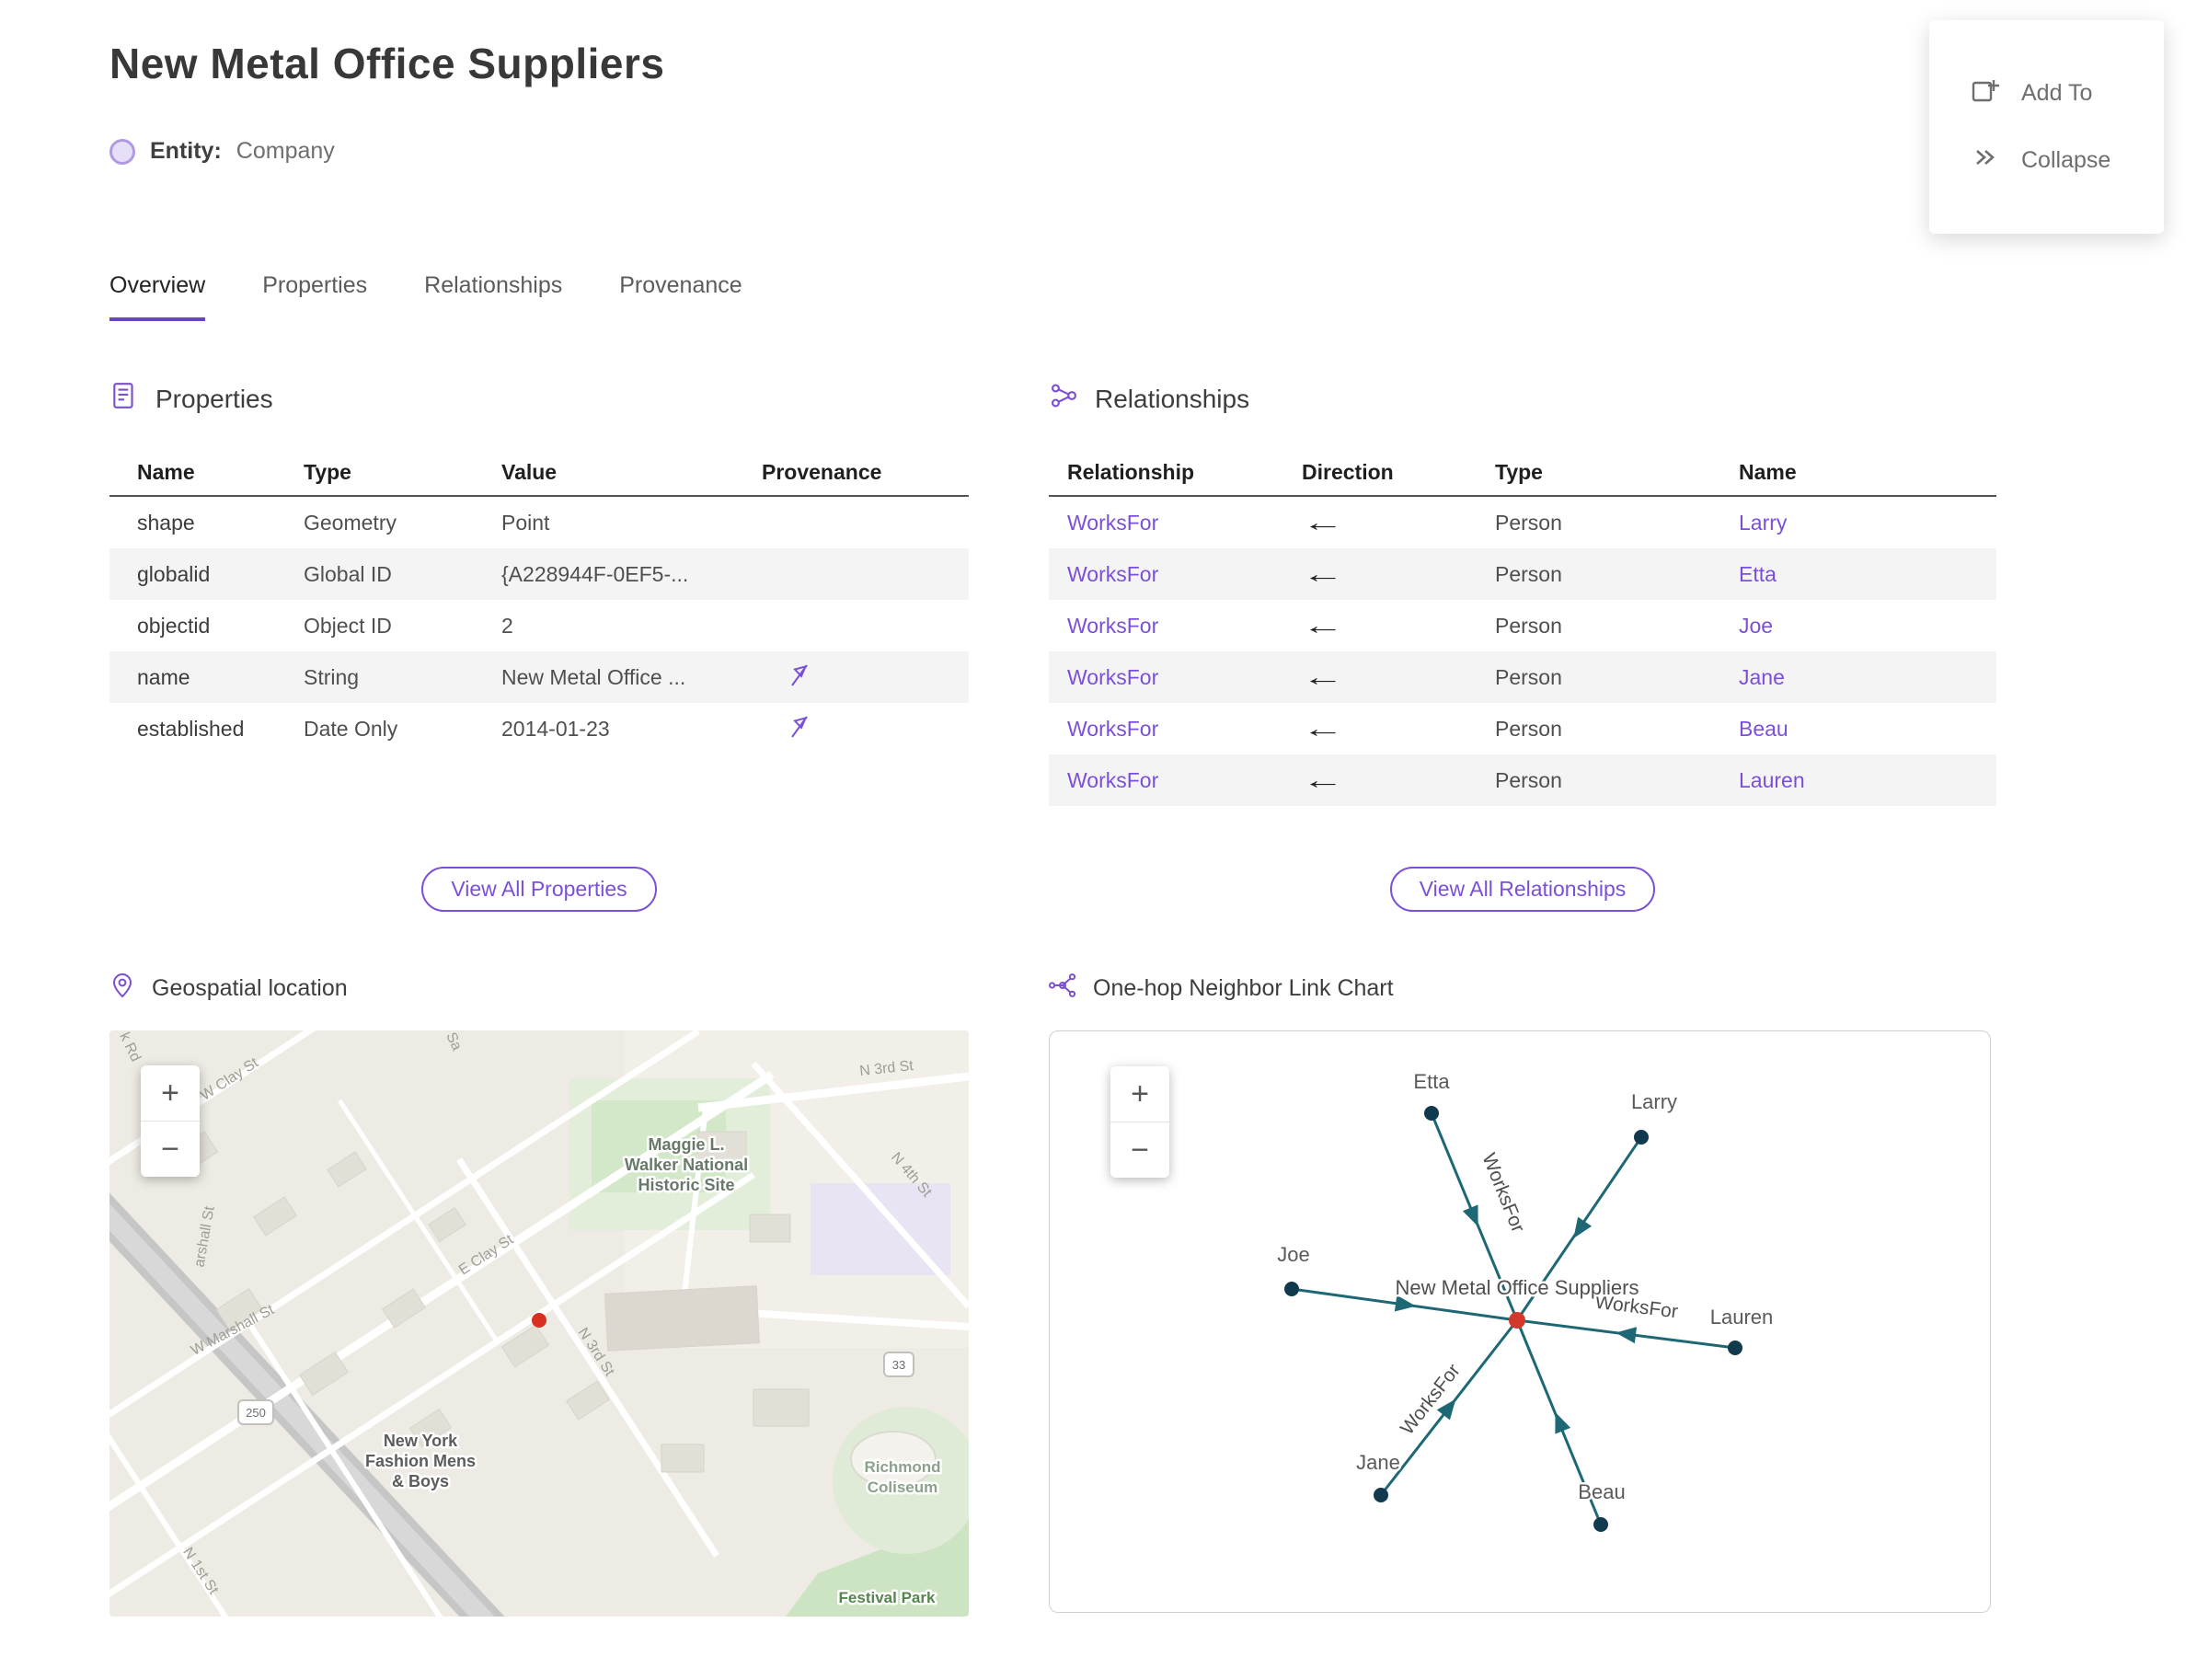  Describe the element at coordinates (420, 1481) in the screenshot. I see `svg-text: & Boys` at that location.